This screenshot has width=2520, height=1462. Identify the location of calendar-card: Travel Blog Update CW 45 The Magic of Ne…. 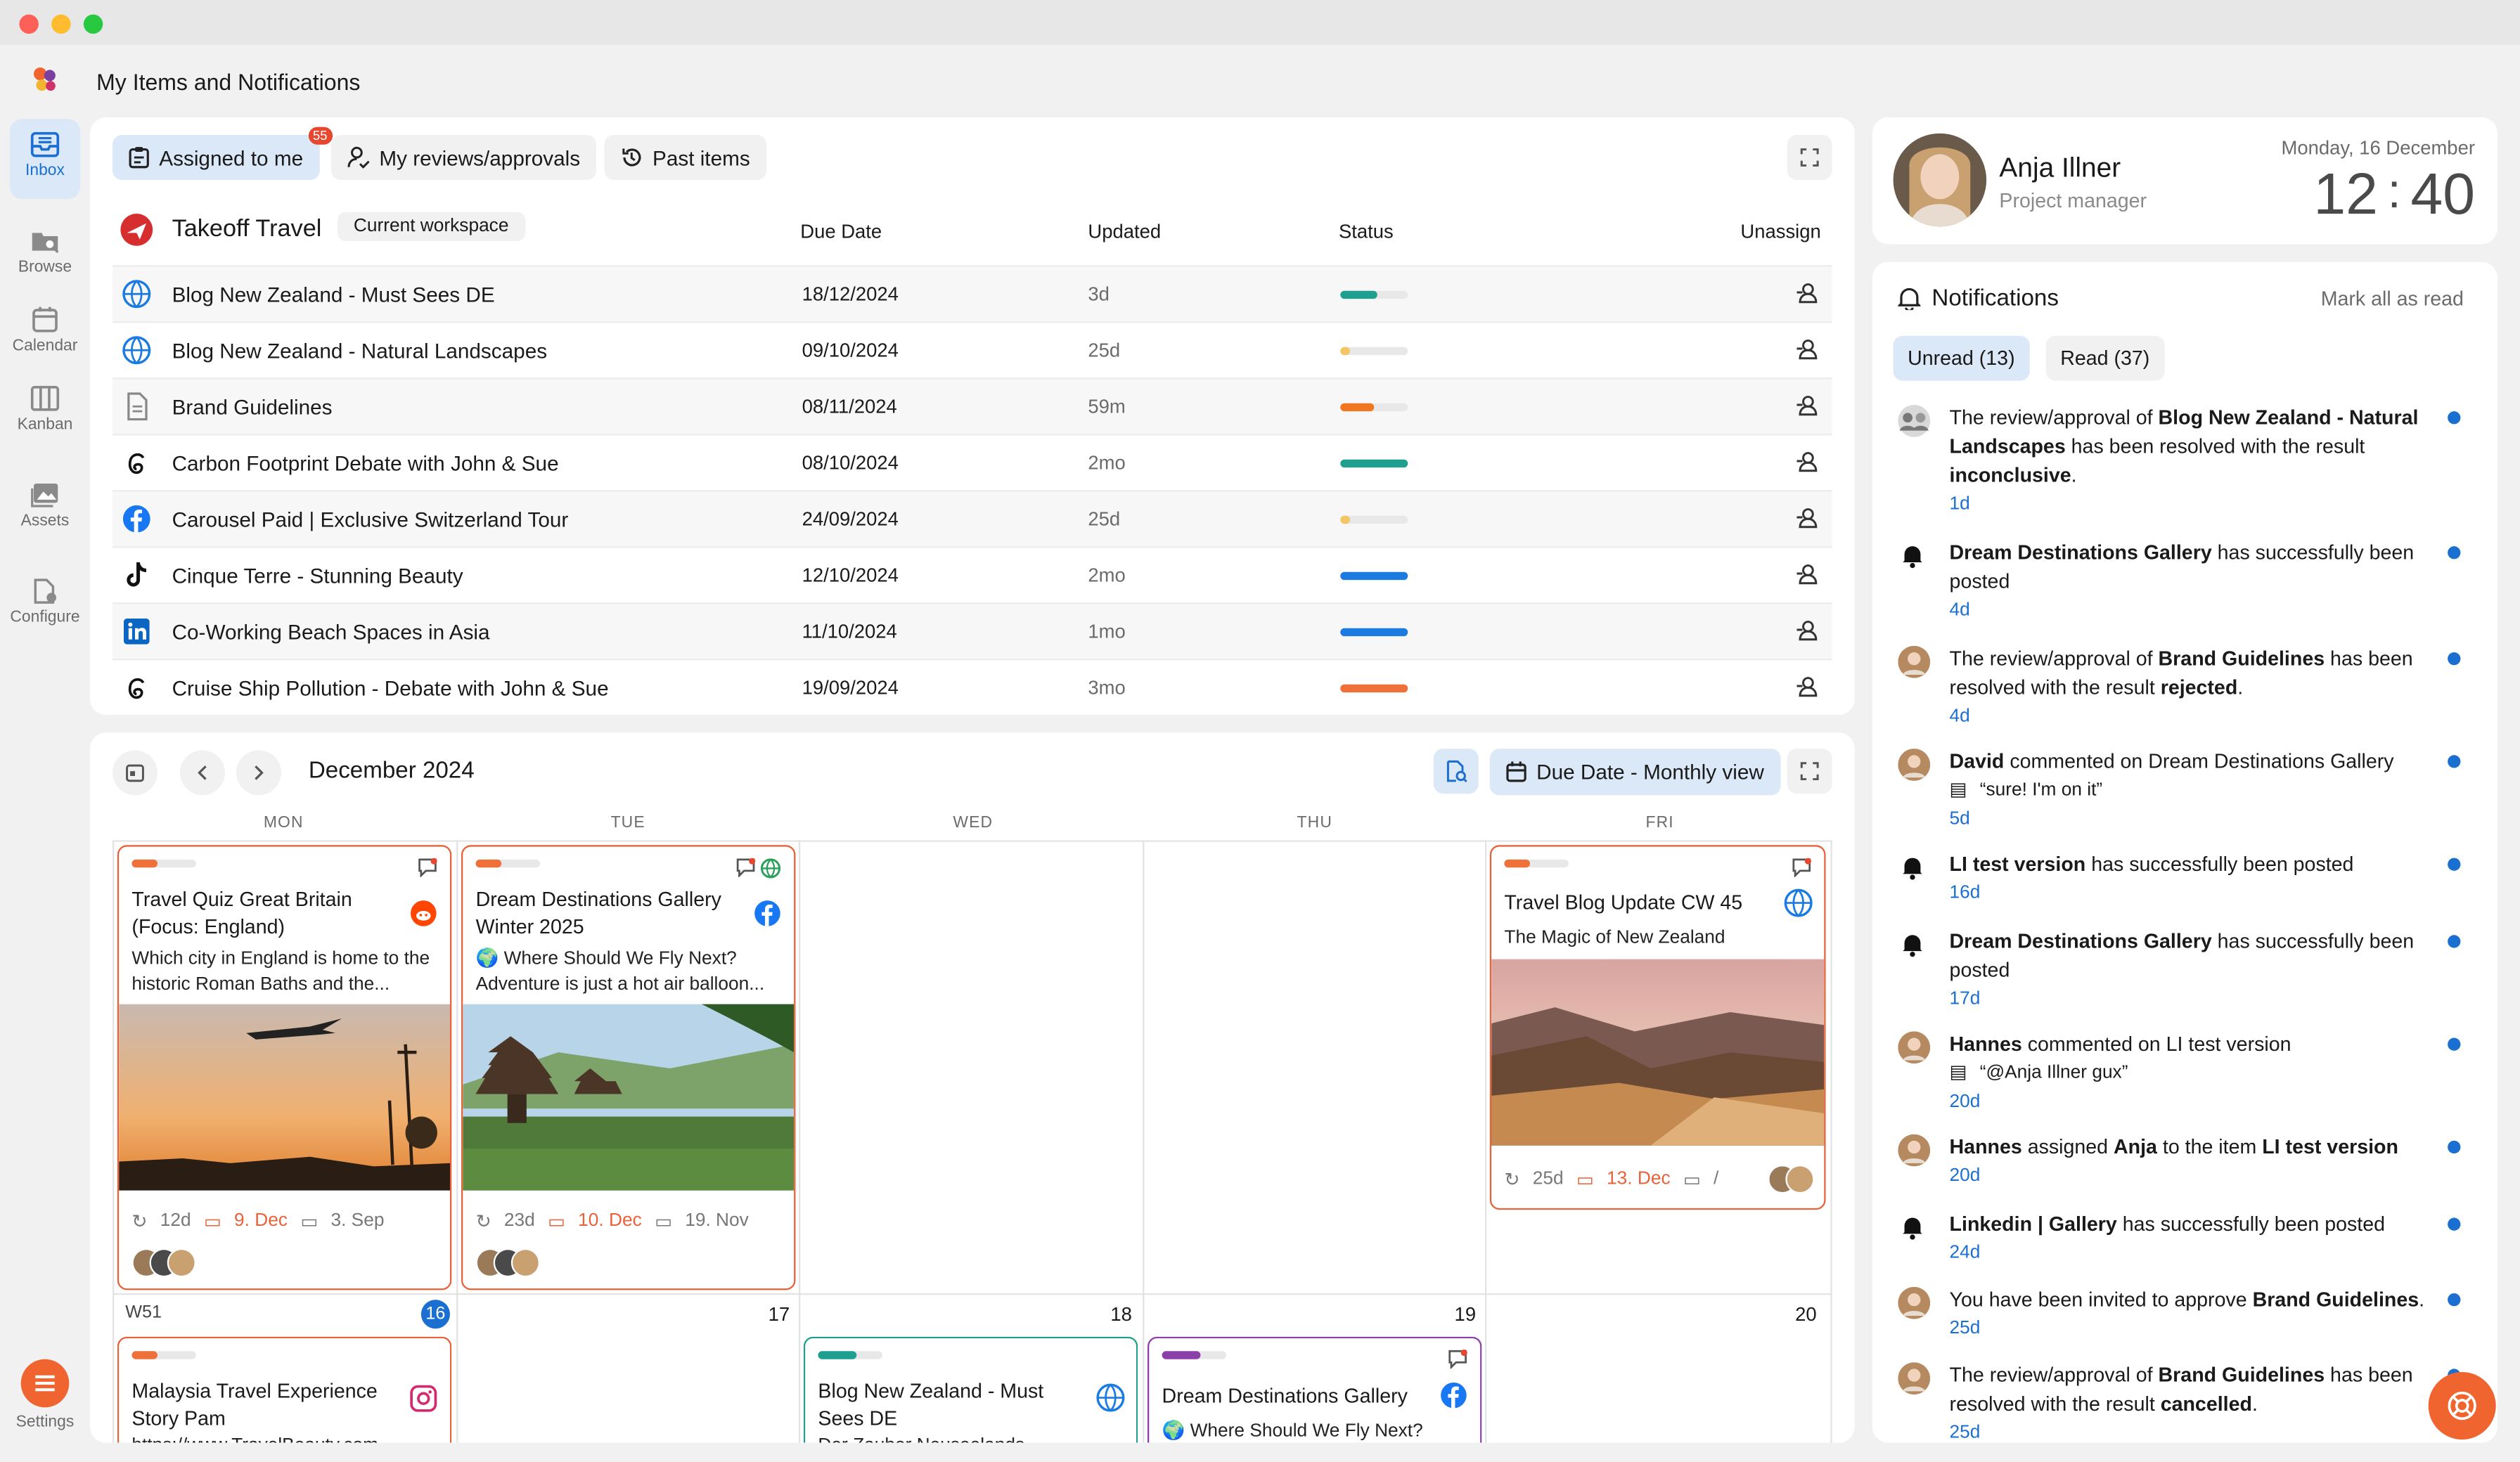
(1657, 1027).